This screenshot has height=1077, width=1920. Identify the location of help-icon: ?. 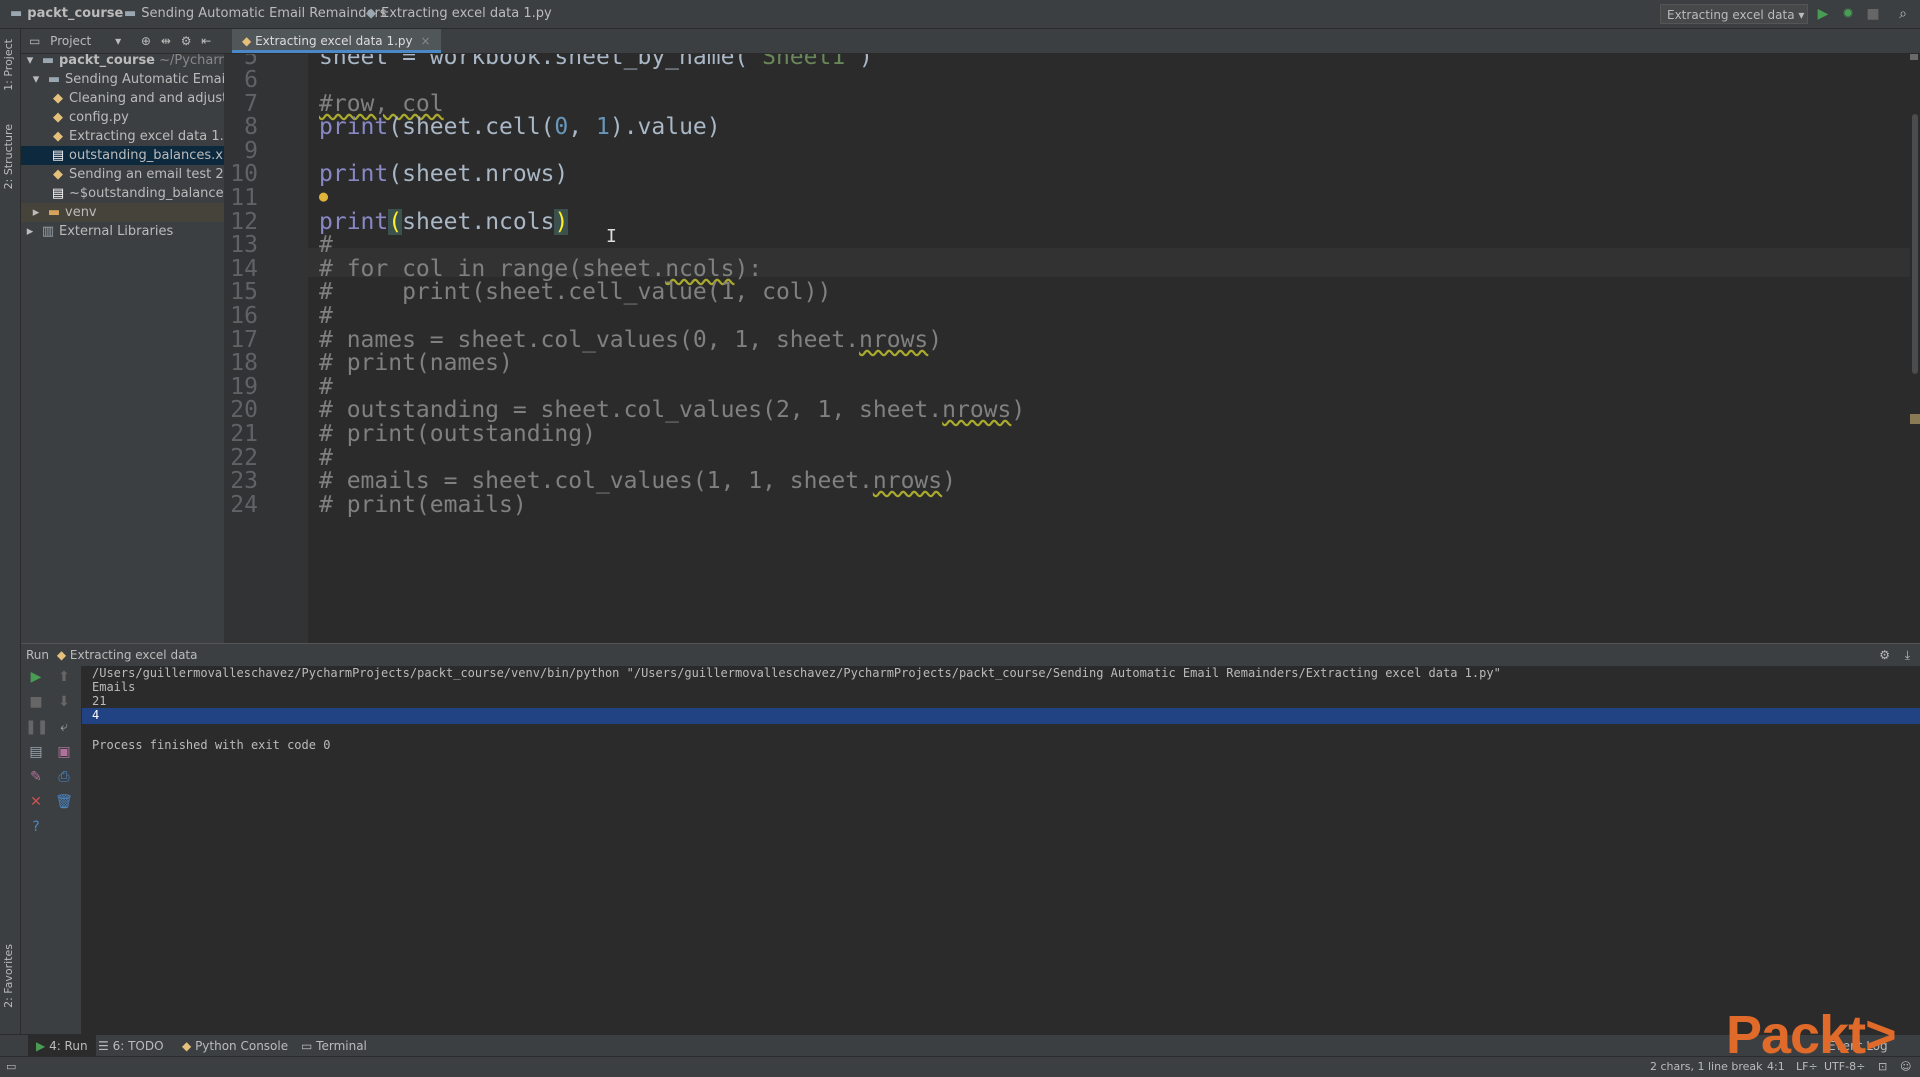
(36, 827).